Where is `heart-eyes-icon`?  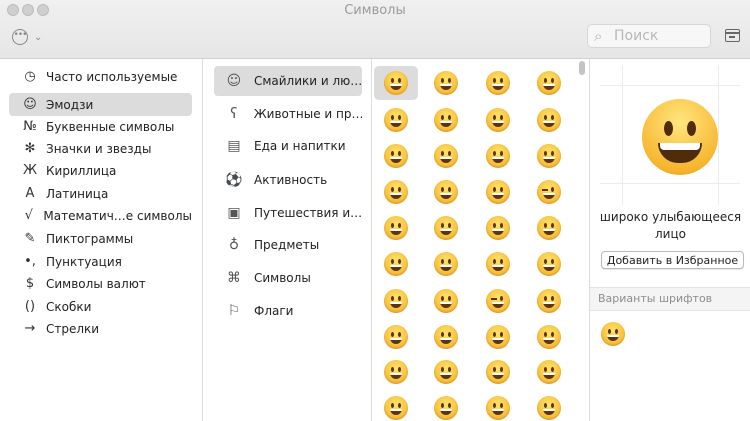 heart-eyes-icon is located at coordinates (446, 228).